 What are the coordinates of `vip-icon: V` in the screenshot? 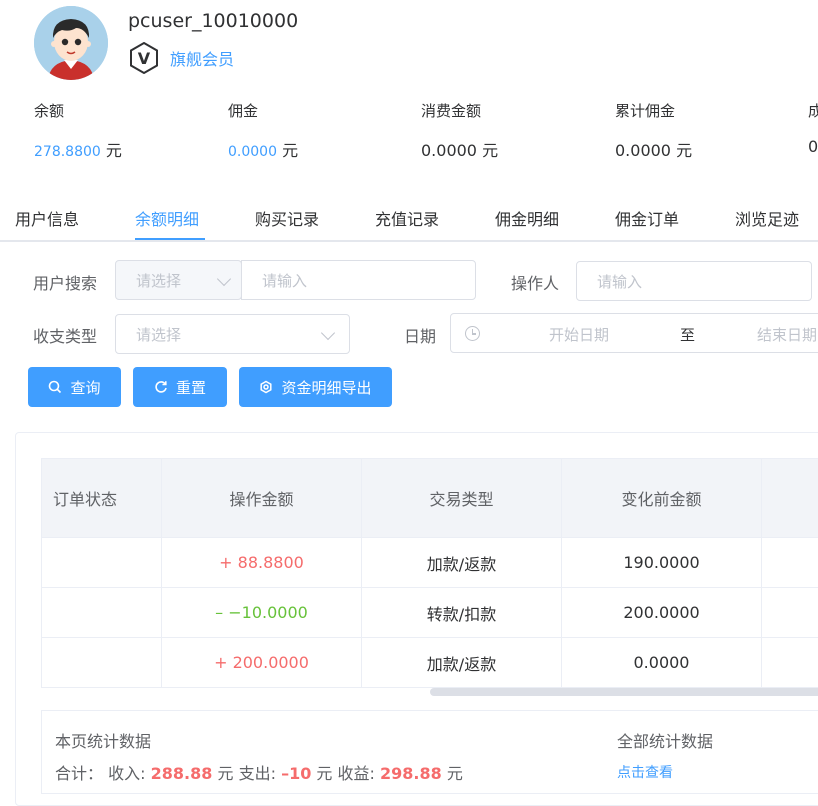 It's located at (144, 58).